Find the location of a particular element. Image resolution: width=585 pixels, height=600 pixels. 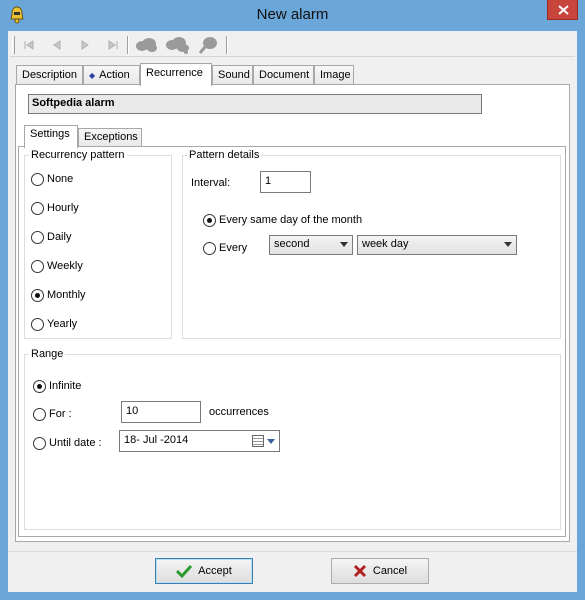

tab-label: Image is located at coordinates (335, 75).